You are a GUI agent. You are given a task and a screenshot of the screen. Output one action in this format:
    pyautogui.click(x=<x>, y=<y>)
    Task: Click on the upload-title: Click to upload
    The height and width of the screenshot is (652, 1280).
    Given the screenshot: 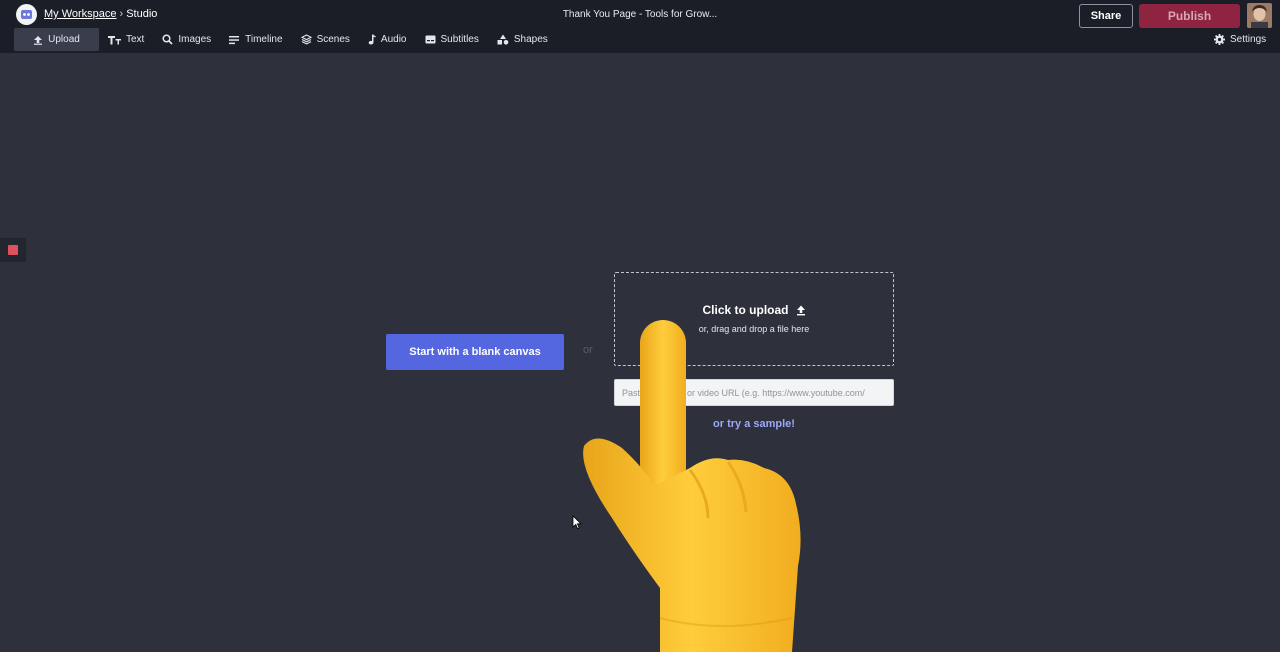 What is the action you would take?
    pyautogui.click(x=754, y=310)
    